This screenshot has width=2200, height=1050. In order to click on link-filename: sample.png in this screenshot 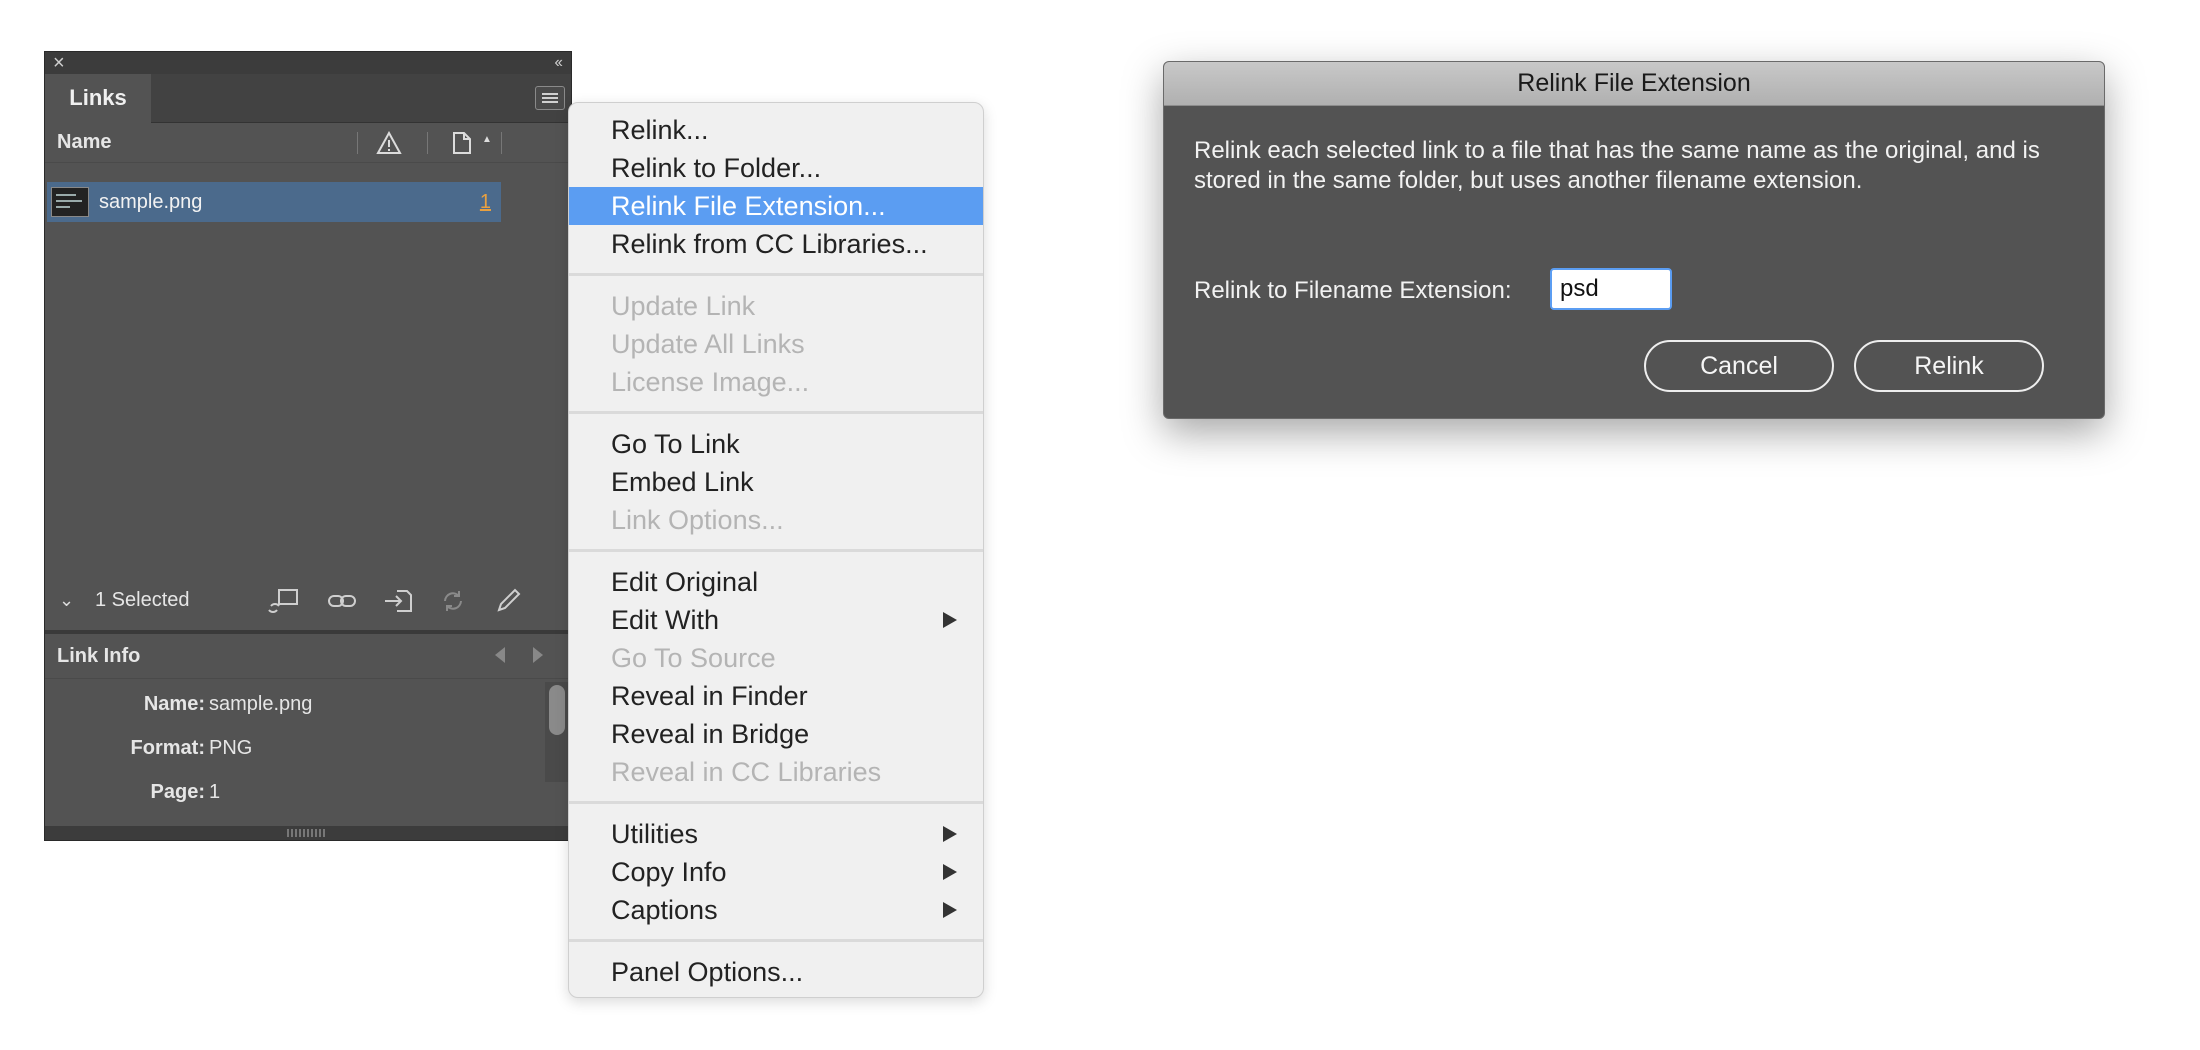, I will do `click(151, 202)`.